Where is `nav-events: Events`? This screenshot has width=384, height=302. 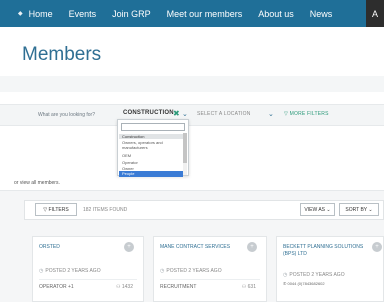 nav-events: Events is located at coordinates (83, 13).